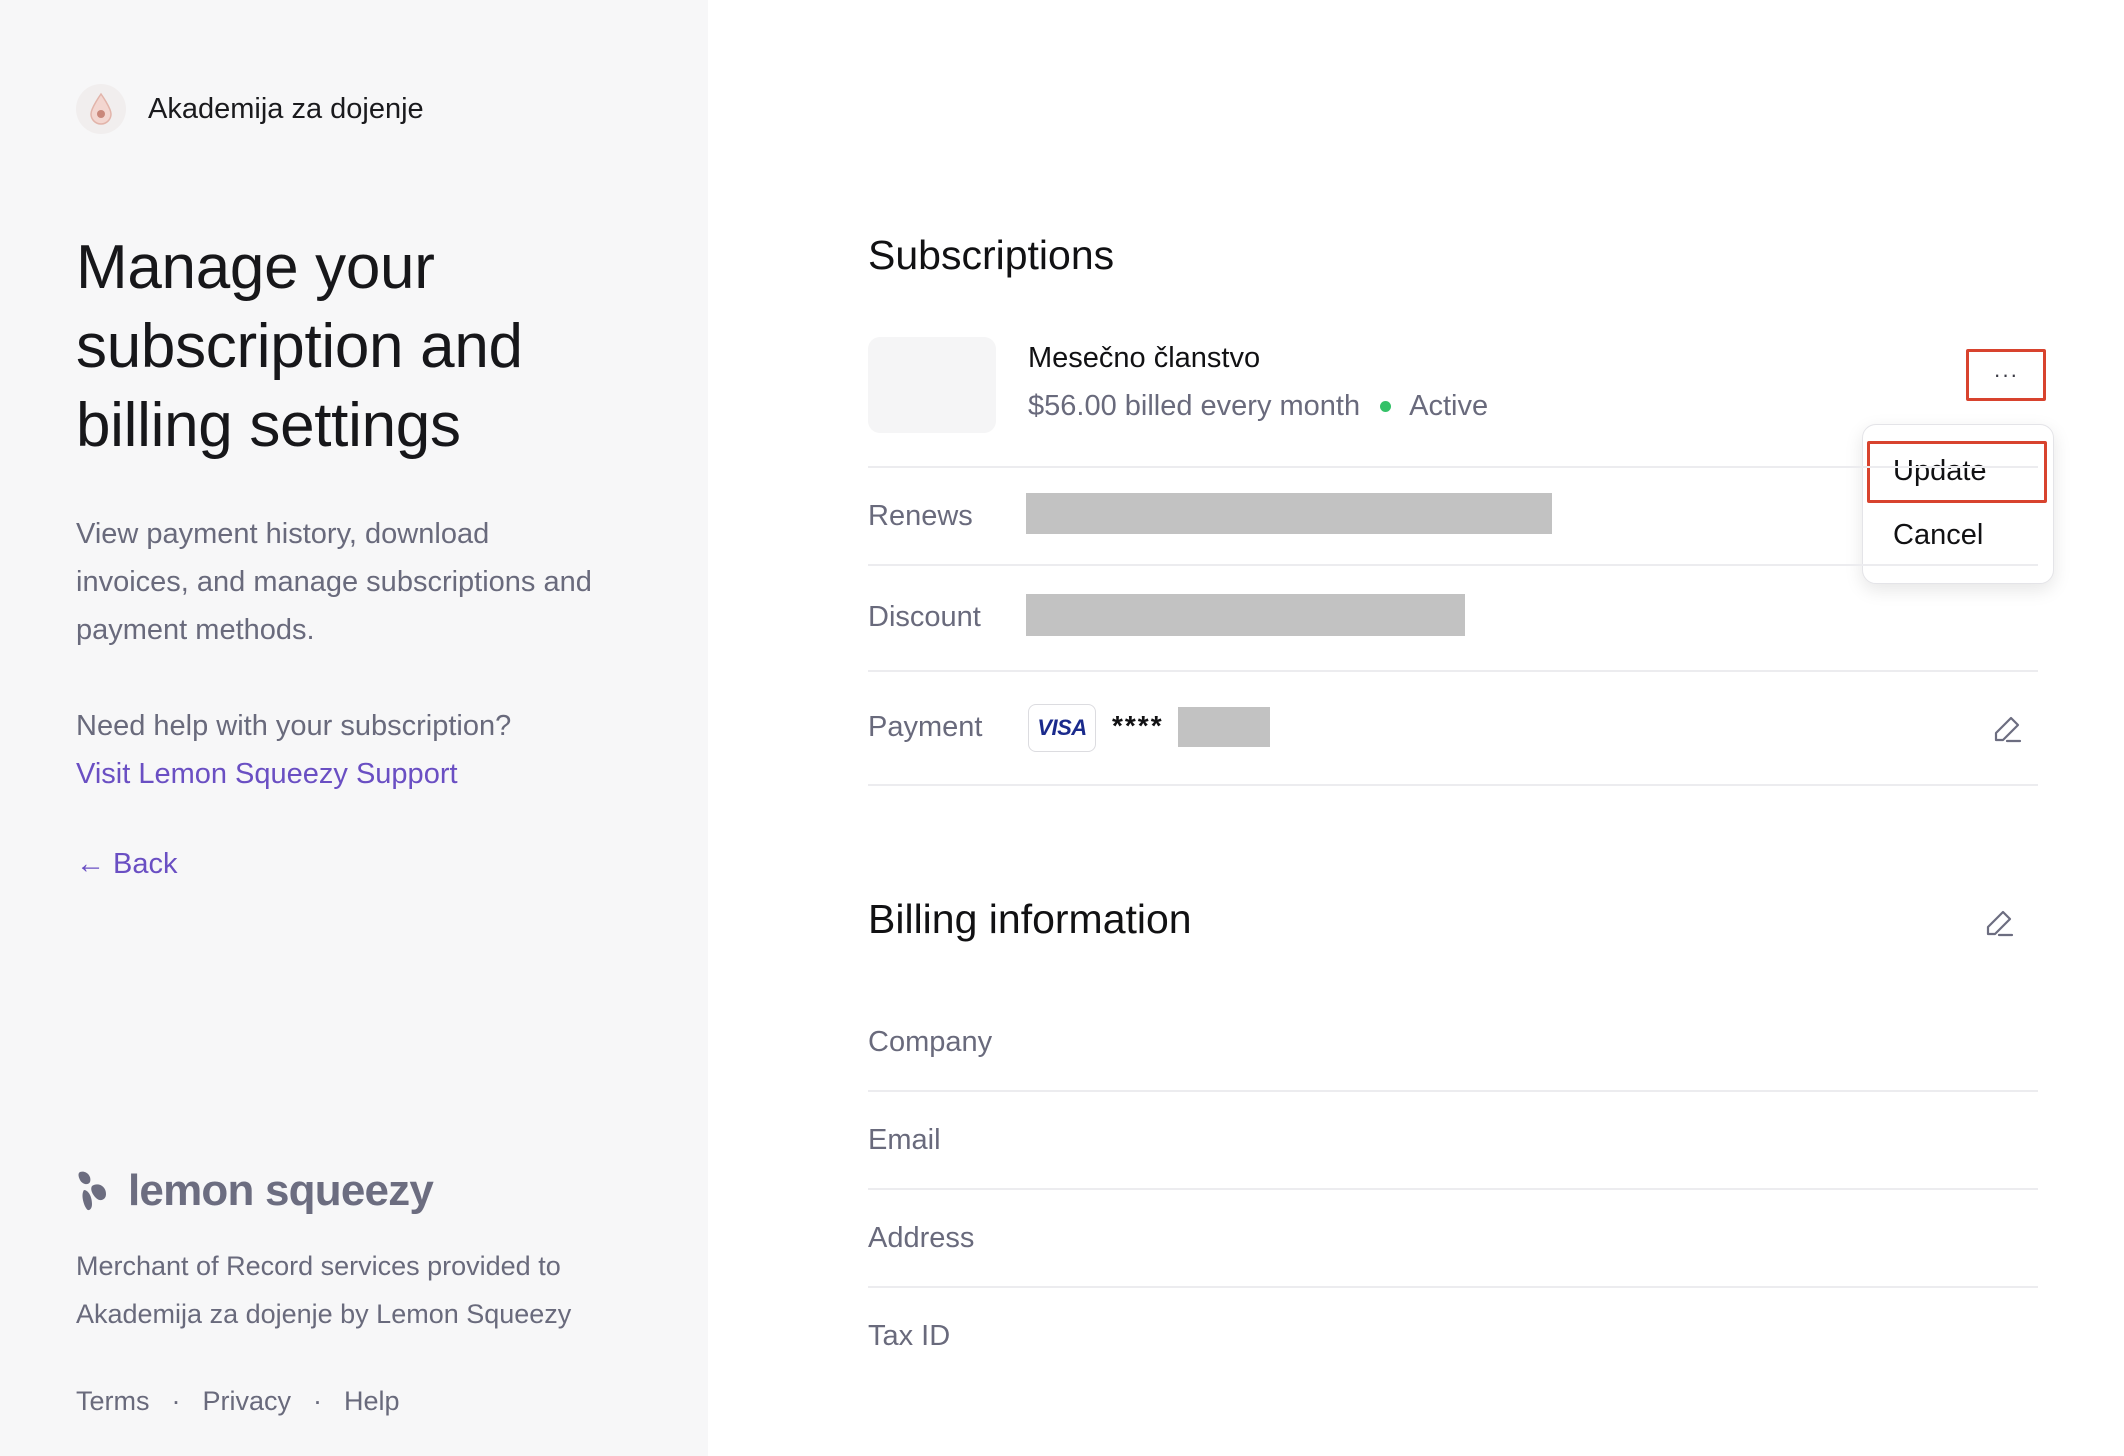 Image resolution: width=2124 pixels, height=1456 pixels. I want to click on discount-value-redacted, so click(1245, 615).